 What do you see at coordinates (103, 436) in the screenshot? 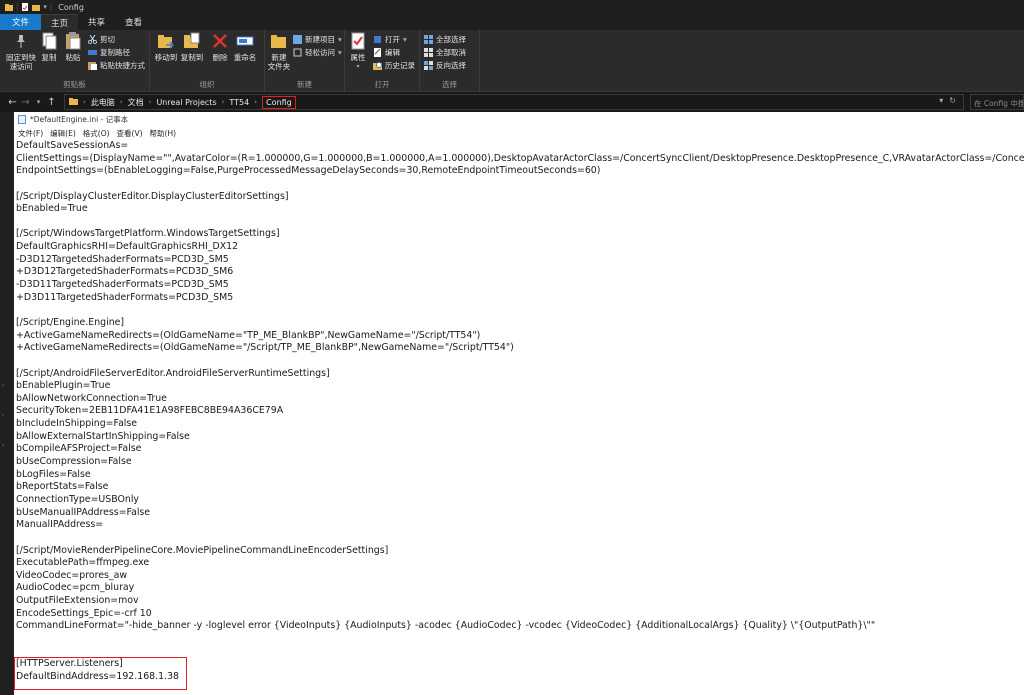
I see `editor-line: bAllowExternalStartInShipping=False` at bounding box center [103, 436].